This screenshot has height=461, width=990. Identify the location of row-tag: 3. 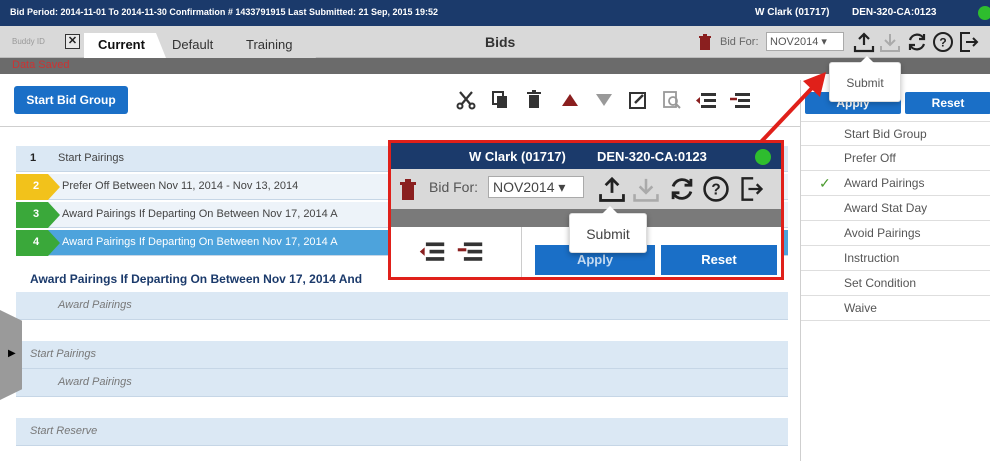
(38, 215).